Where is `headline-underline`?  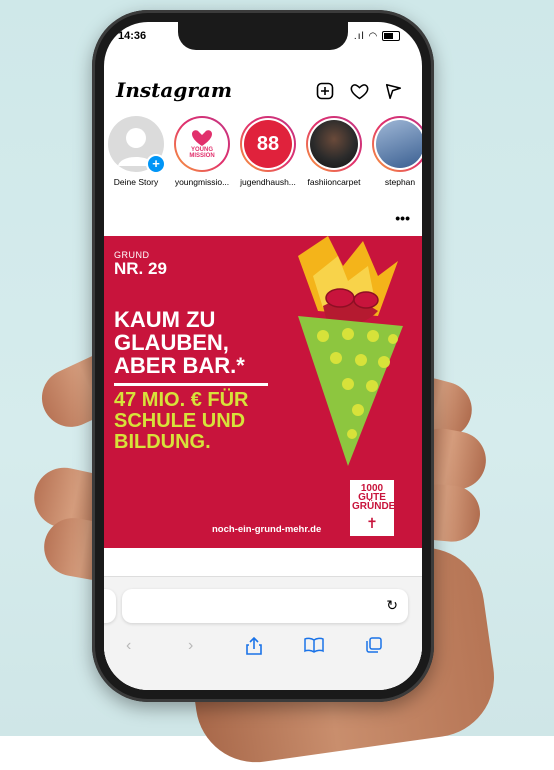 headline-underline is located at coordinates (191, 384).